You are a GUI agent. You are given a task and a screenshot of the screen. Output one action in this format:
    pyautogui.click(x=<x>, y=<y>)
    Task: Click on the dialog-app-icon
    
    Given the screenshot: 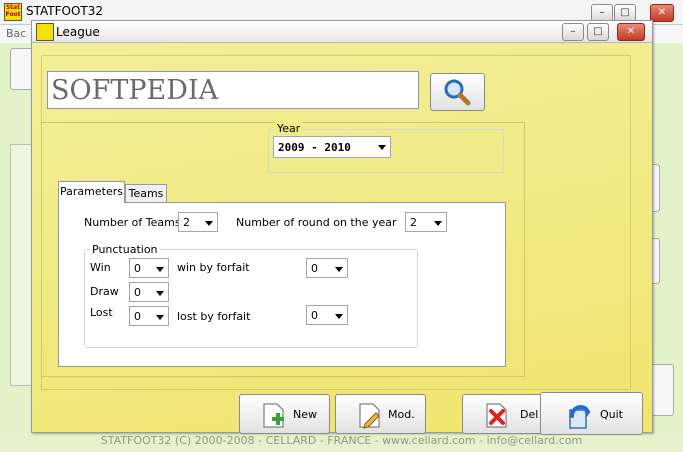 What is the action you would take?
    pyautogui.click(x=45, y=32)
    